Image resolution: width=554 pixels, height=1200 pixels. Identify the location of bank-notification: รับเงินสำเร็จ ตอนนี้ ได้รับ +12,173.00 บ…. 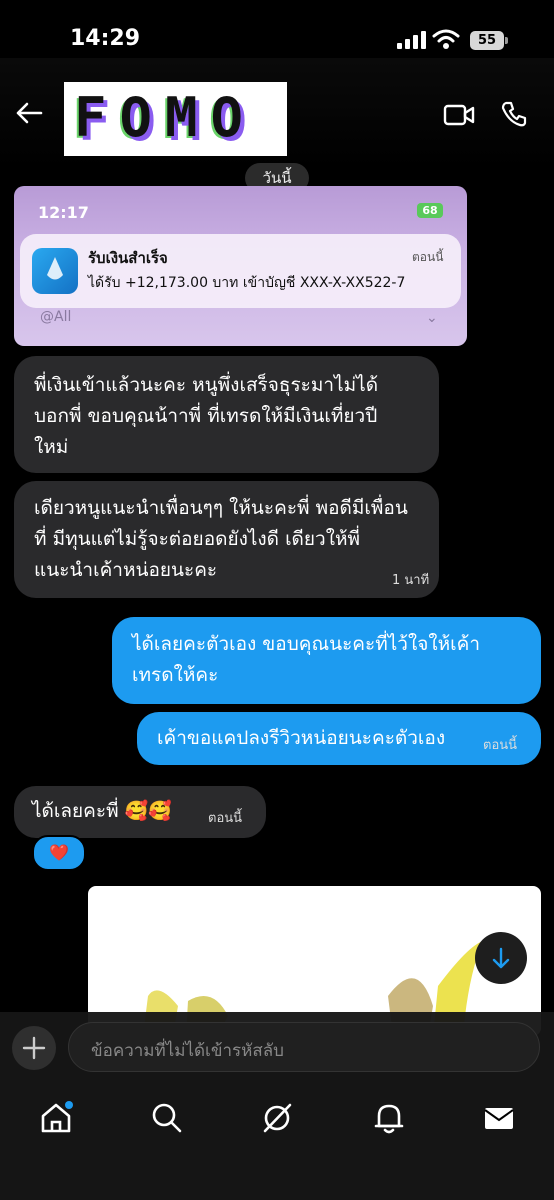
(240, 271).